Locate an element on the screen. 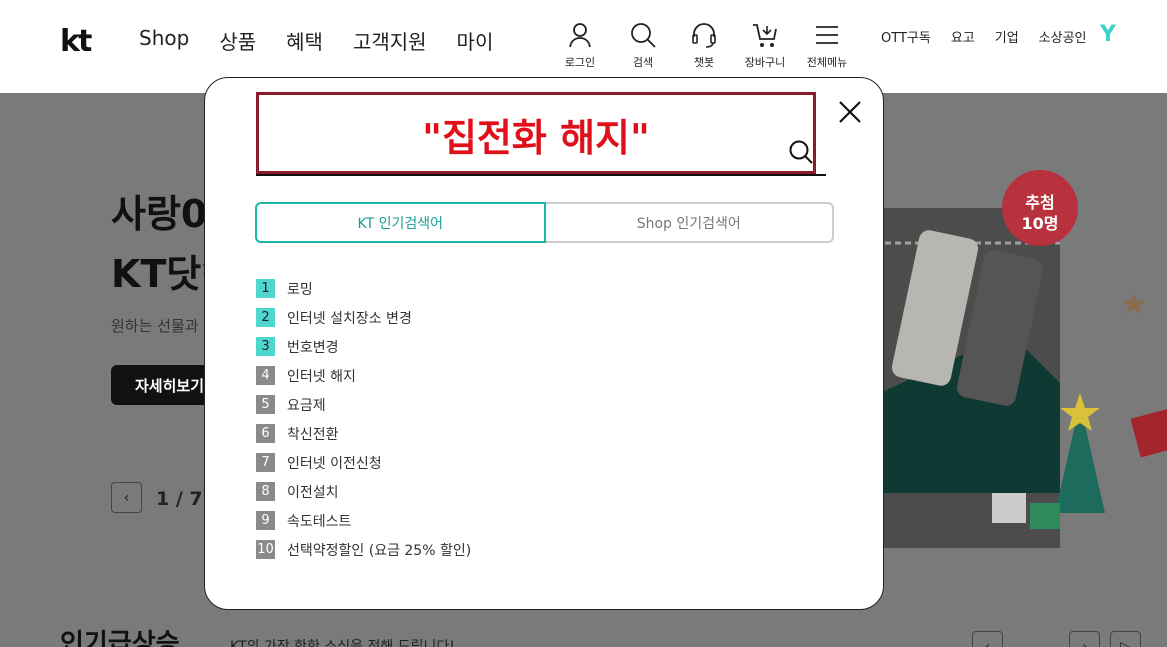 Image resolution: width=1167 pixels, height=647 pixels. rank-badge: 4 is located at coordinates (265, 375).